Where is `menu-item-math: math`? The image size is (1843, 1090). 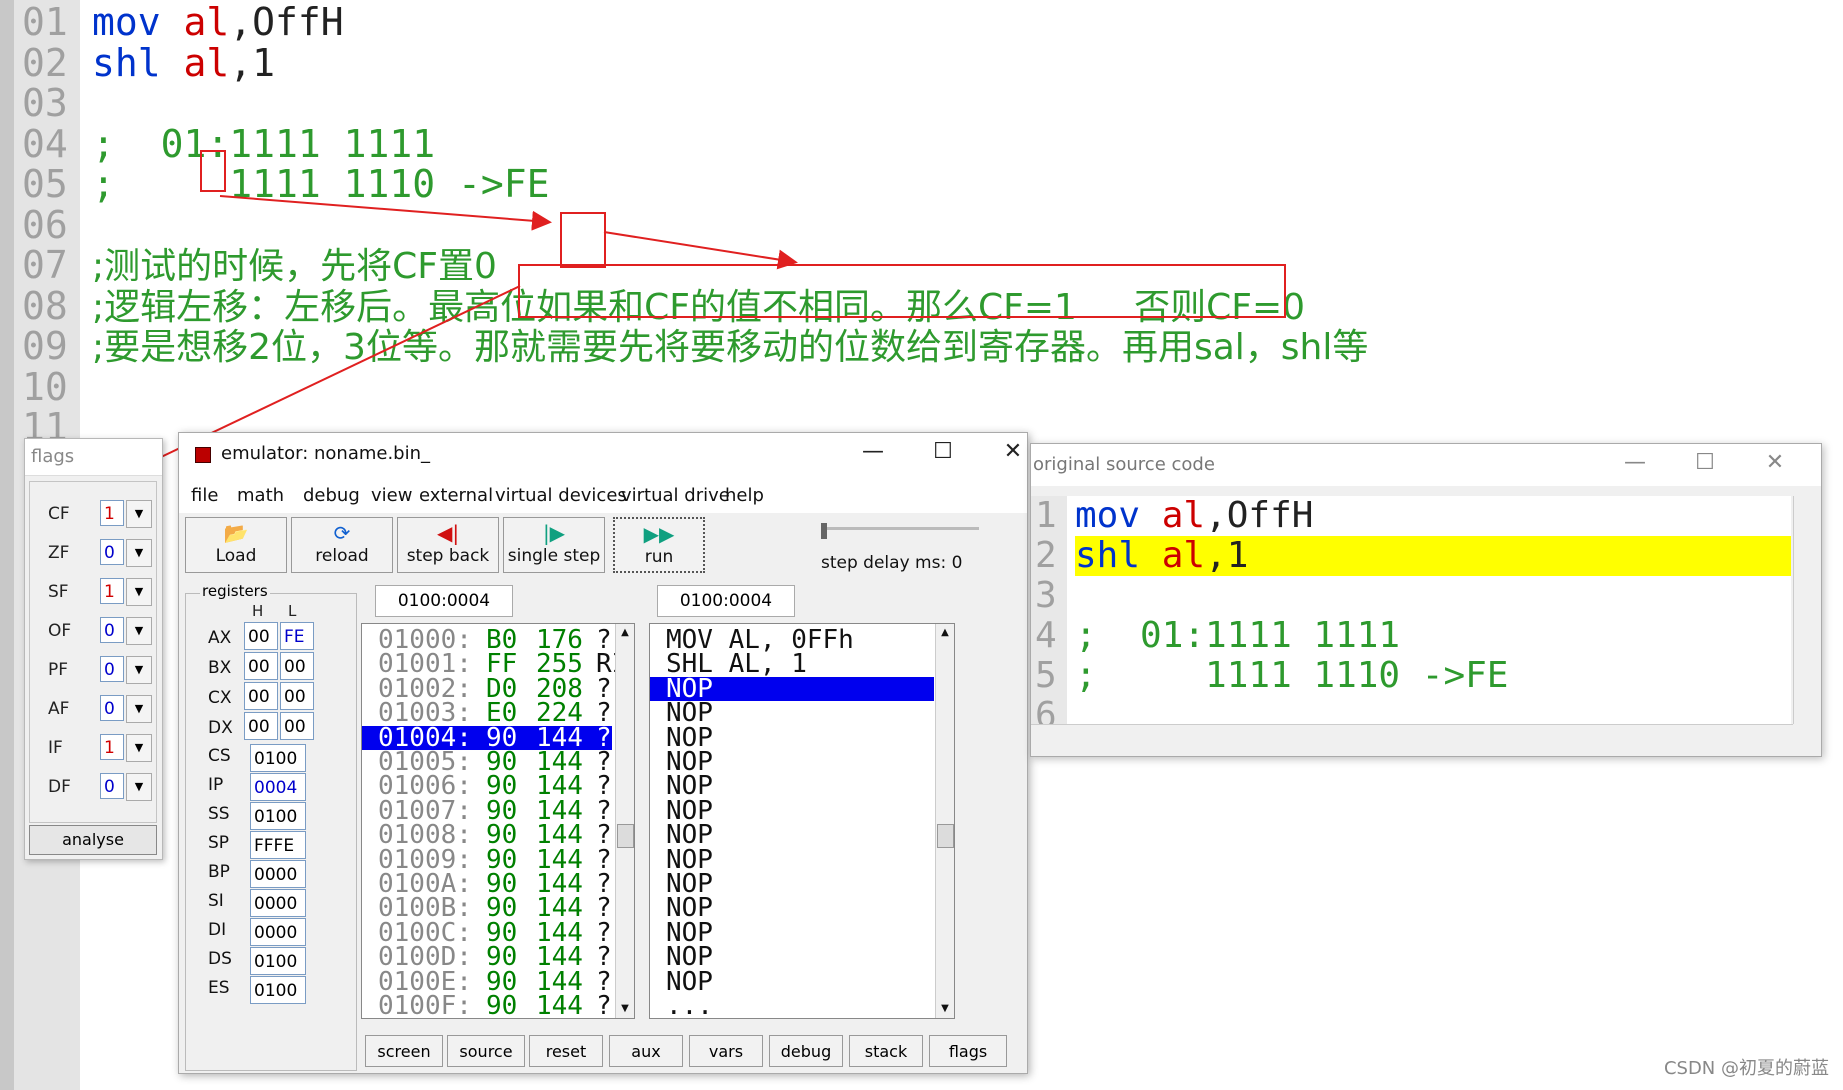
menu-item-math: math is located at coordinates (260, 495).